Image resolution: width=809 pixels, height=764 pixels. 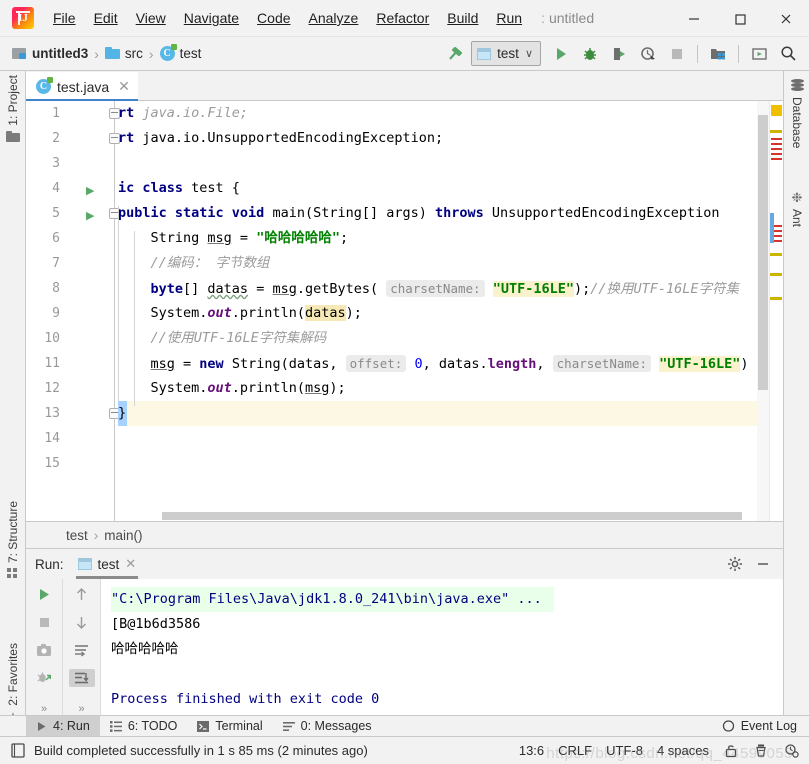 What do you see at coordinates (81, 678) in the screenshot?
I see `scroll-to-end-icon` at bounding box center [81, 678].